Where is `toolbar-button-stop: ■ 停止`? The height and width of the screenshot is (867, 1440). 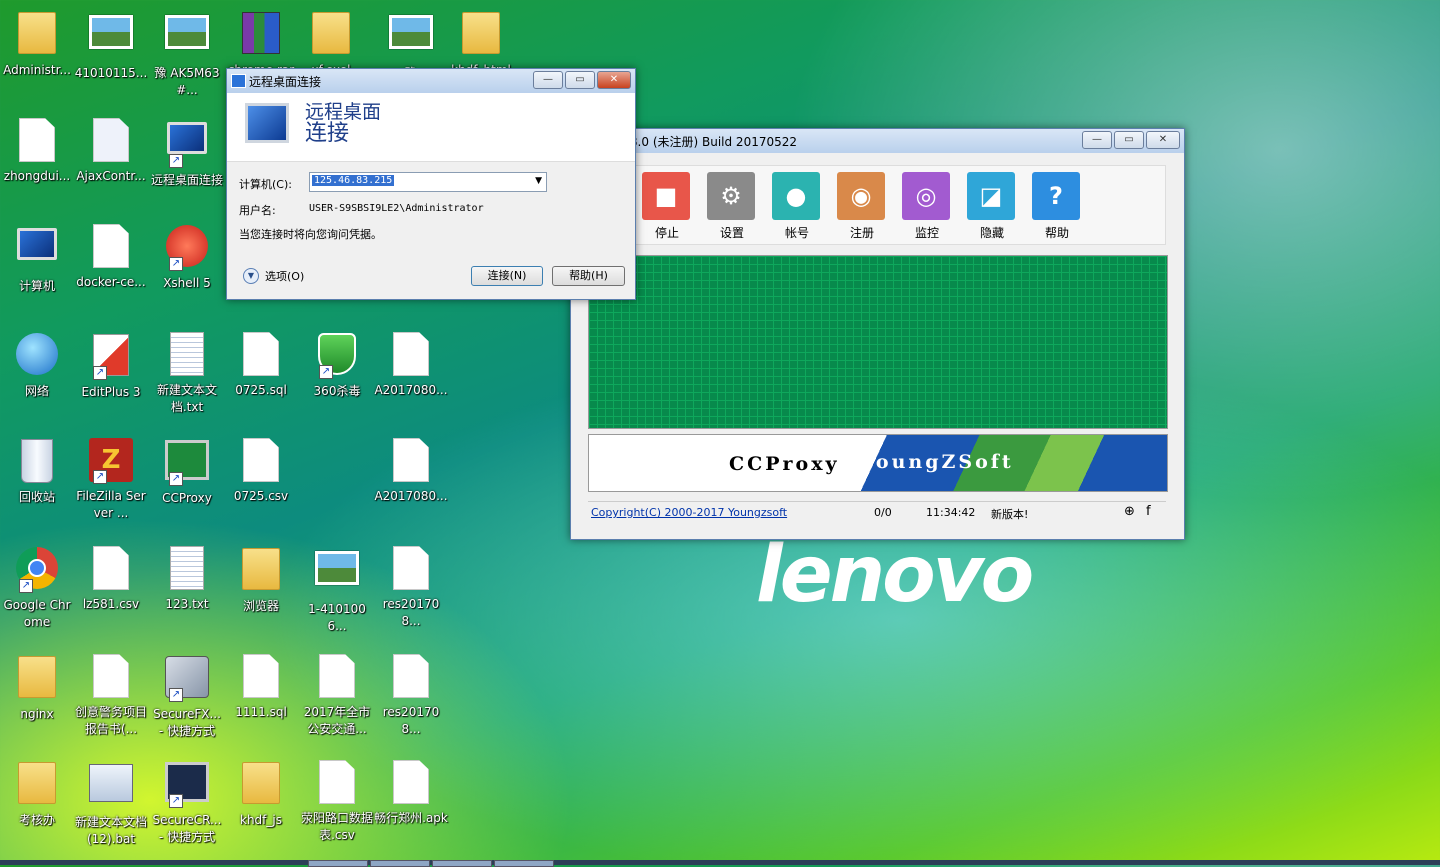 toolbar-button-stop: ■ 停止 is located at coordinates (667, 206).